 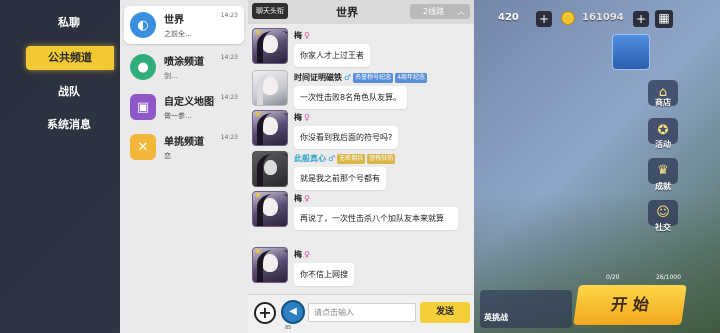 I want to click on message-bubble: 再说了，一次性击杀八个加队友本来就算, so click(x=376, y=218).